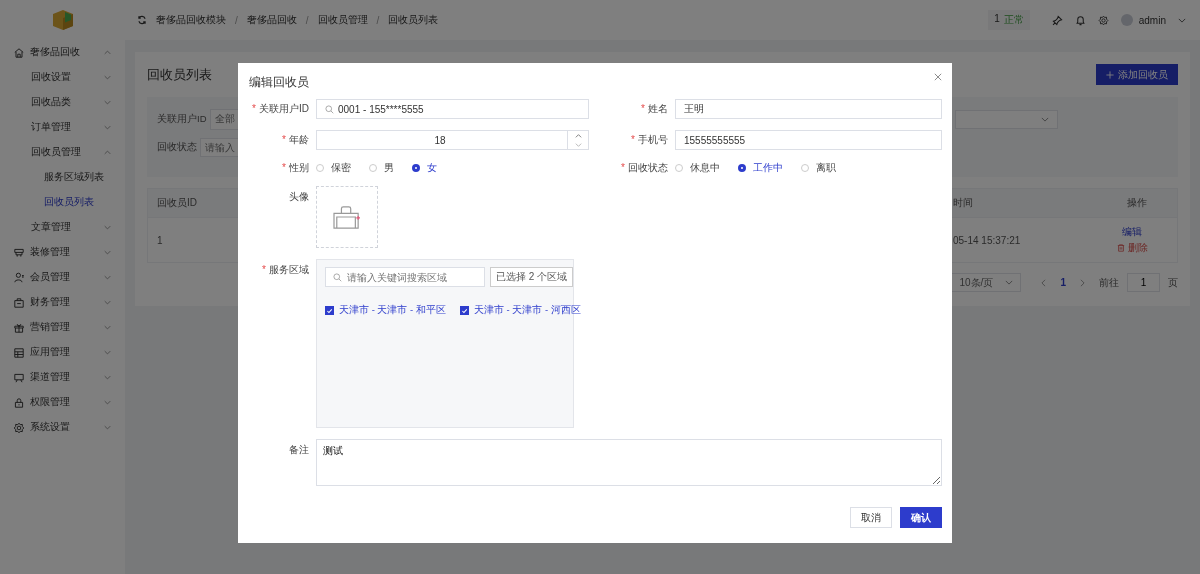  What do you see at coordinates (62, 427) in the screenshot?
I see `sidebar-item: 系统设置` at bounding box center [62, 427].